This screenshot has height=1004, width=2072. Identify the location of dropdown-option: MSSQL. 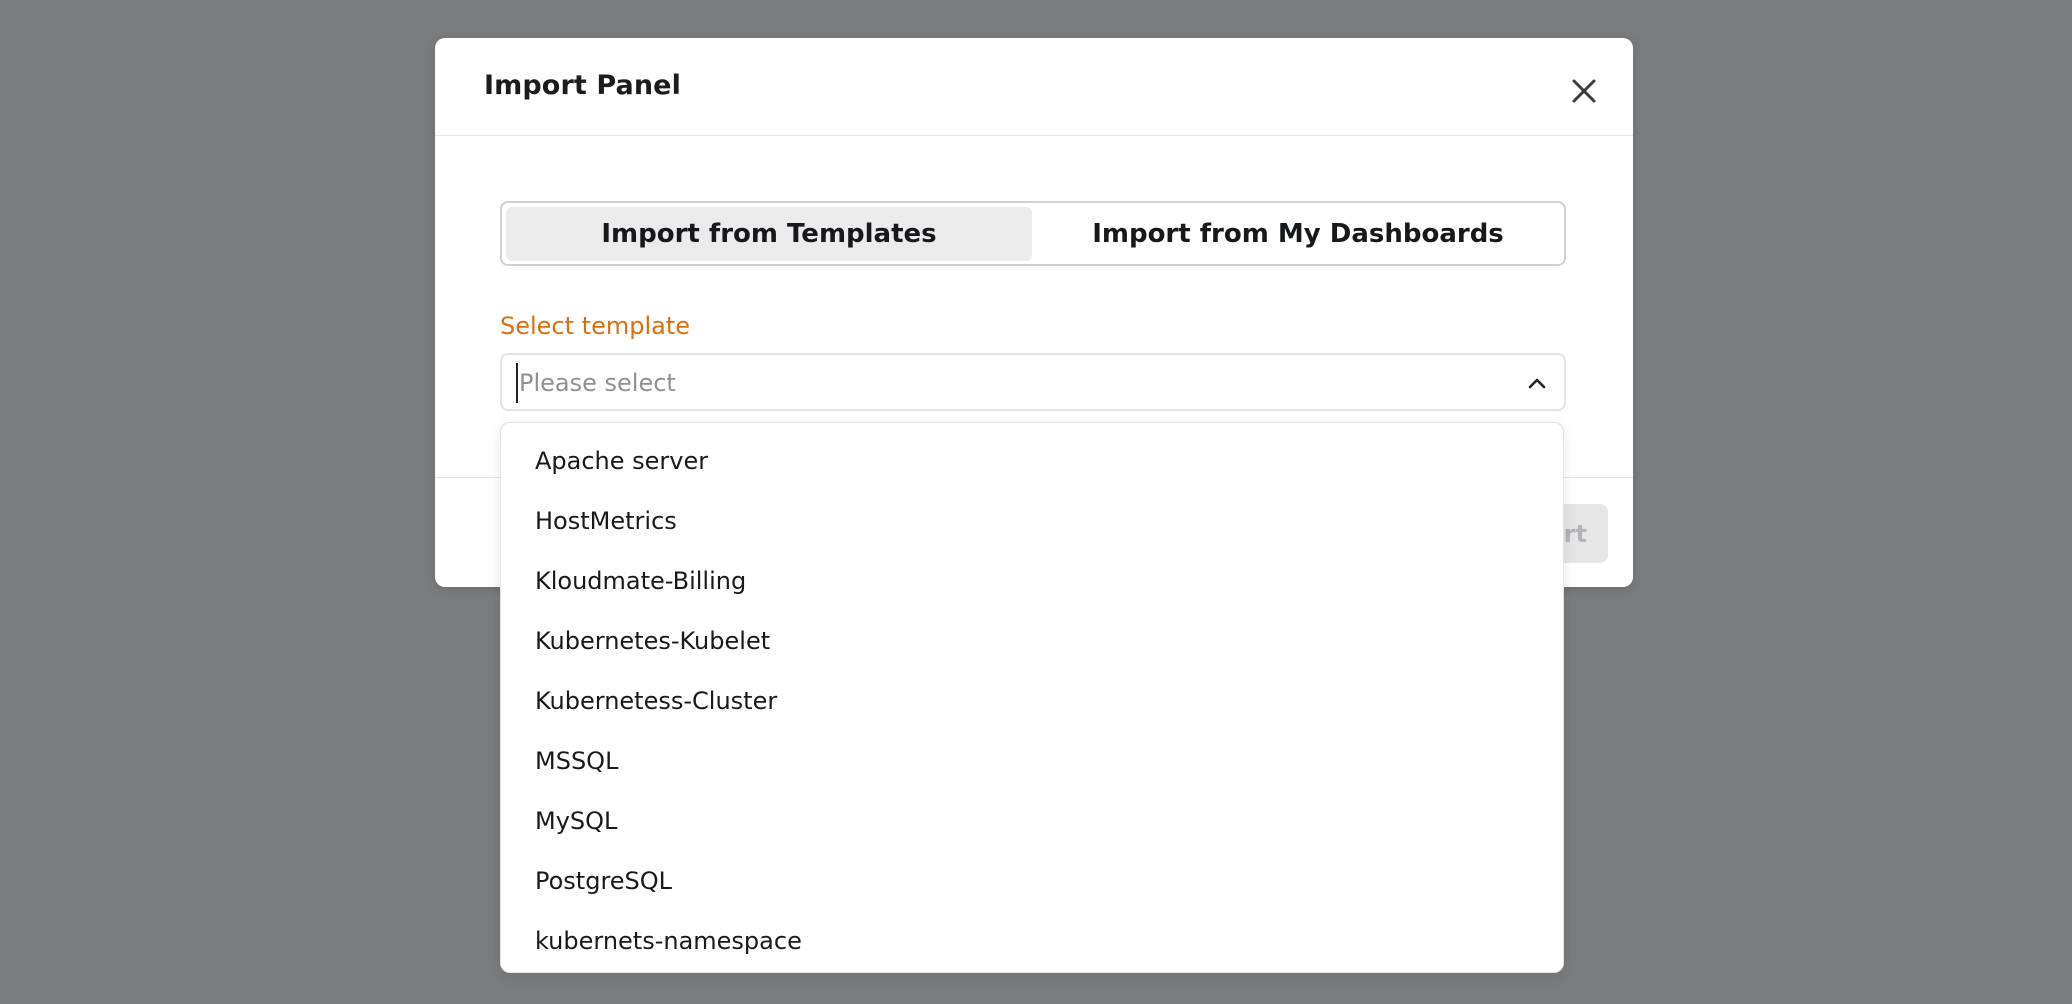
(1032, 761).